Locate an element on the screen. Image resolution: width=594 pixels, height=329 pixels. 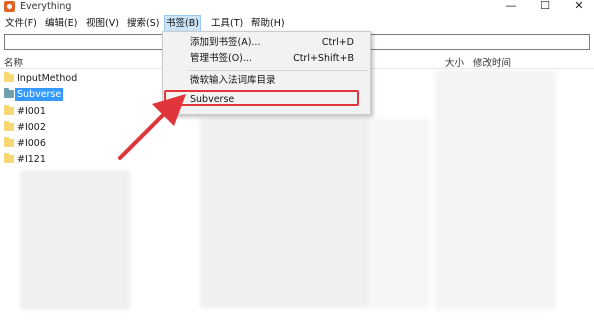
column-size: 大小 is located at coordinates (454, 62).